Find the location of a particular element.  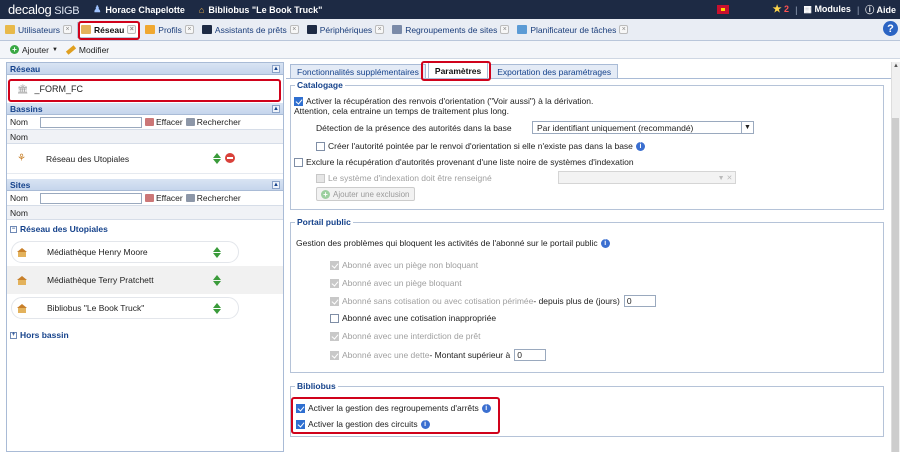

option-circuits: Activer la gestion des circuits i is located at coordinates (363, 424).